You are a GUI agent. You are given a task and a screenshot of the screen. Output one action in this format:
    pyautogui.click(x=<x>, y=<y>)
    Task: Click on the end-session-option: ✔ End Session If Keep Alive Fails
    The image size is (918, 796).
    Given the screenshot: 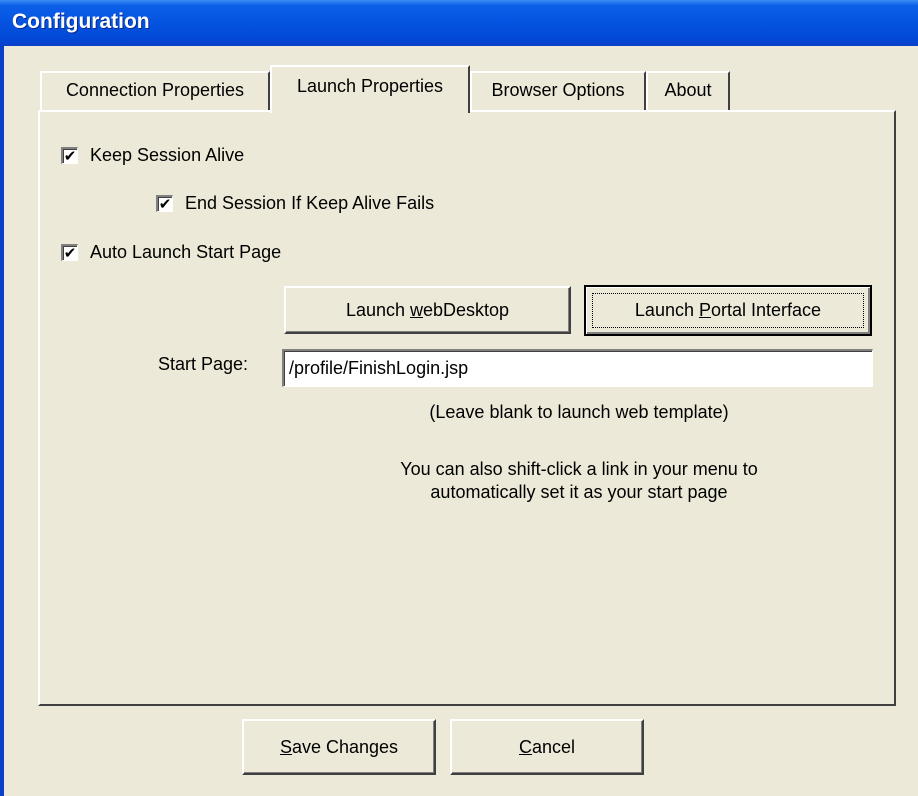 What is the action you would take?
    pyautogui.click(x=295, y=203)
    